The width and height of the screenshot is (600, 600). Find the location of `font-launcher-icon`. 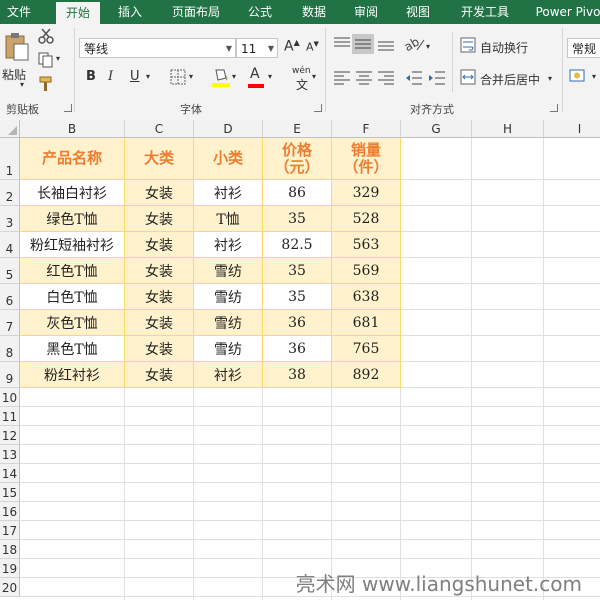

font-launcher-icon is located at coordinates (318, 108).